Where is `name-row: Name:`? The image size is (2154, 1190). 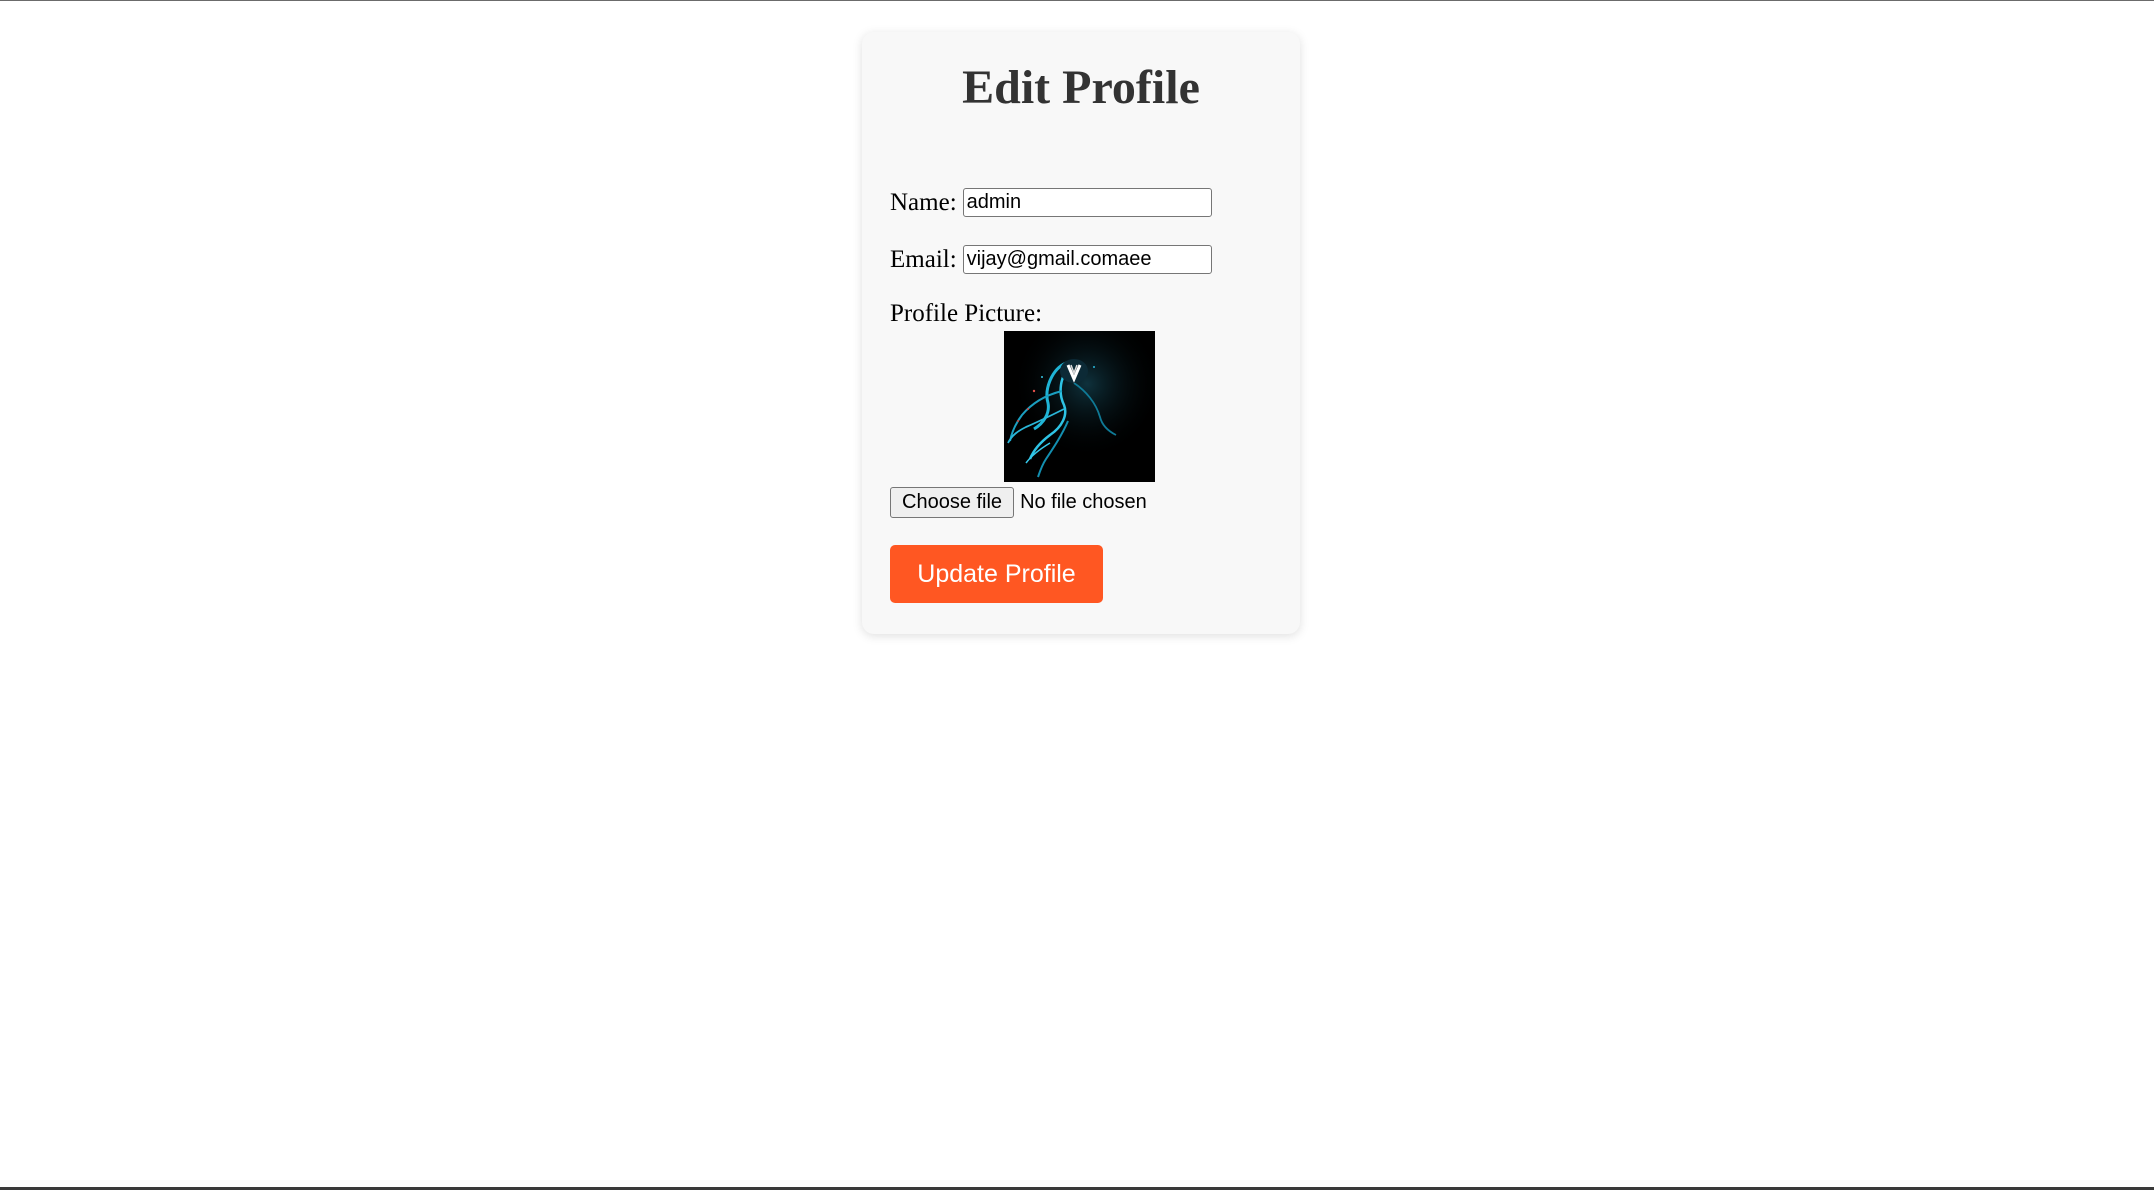 name-row: Name: is located at coordinates (1051, 202).